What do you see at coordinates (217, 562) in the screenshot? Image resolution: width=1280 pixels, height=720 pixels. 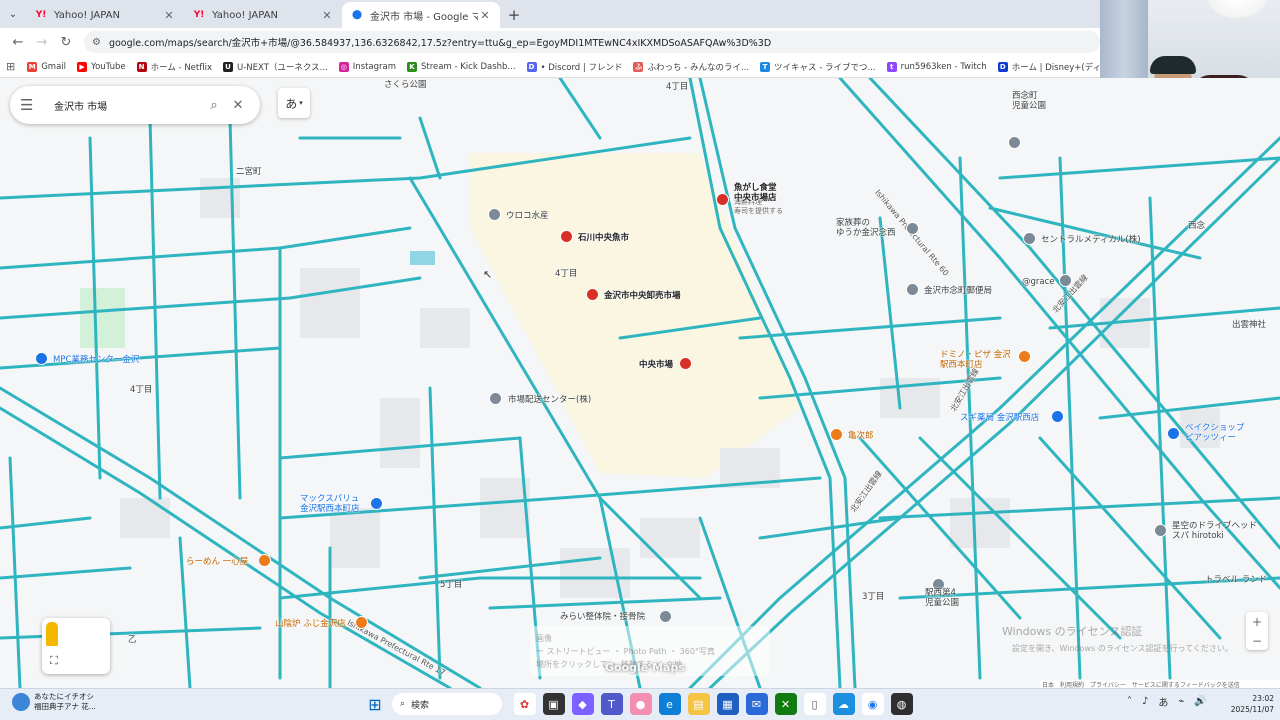 I see `poi-label: らーめん 一心屋` at bounding box center [217, 562].